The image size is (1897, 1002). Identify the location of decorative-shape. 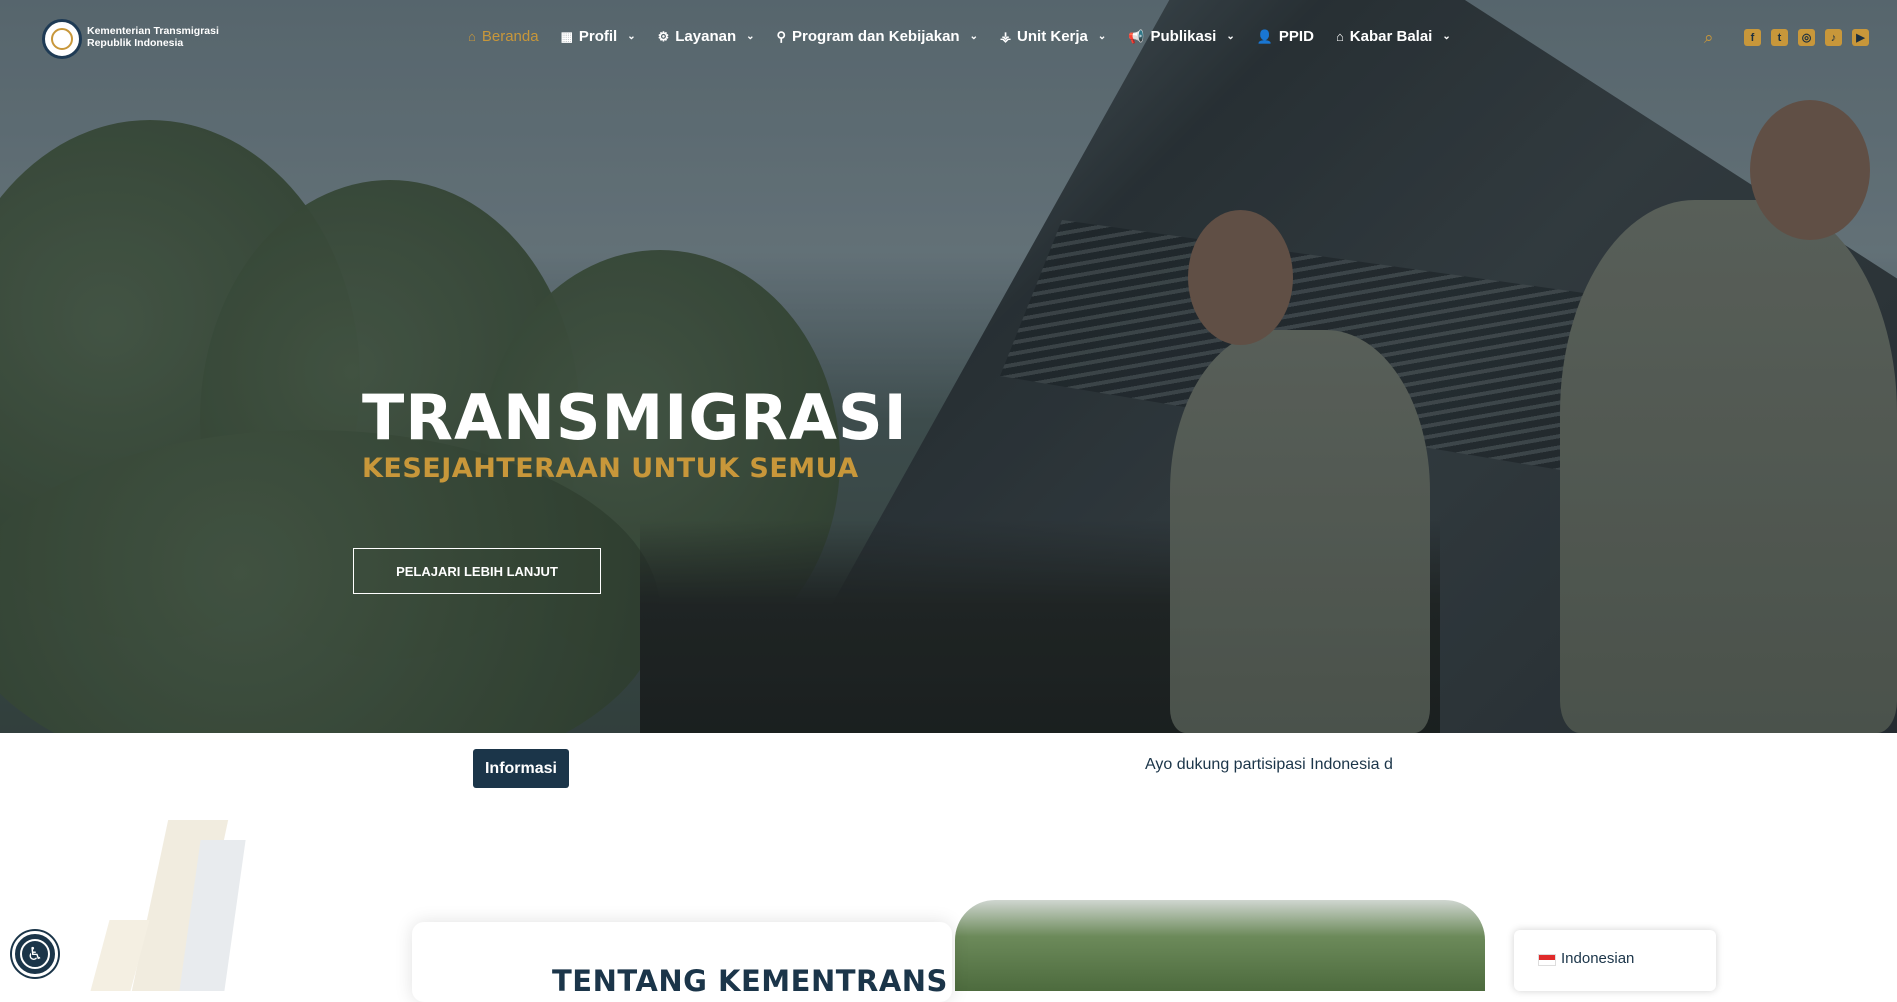
(160, 905).